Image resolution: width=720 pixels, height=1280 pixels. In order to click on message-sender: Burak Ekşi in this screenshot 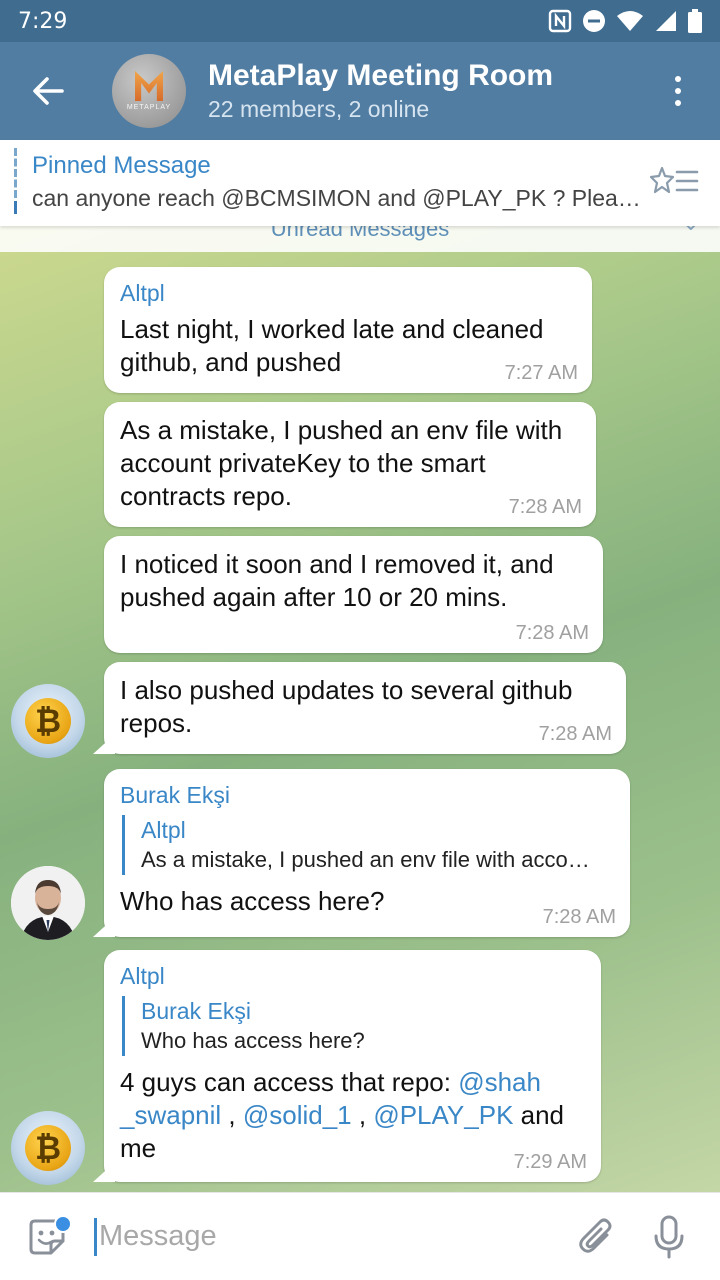, I will do `click(367, 795)`.